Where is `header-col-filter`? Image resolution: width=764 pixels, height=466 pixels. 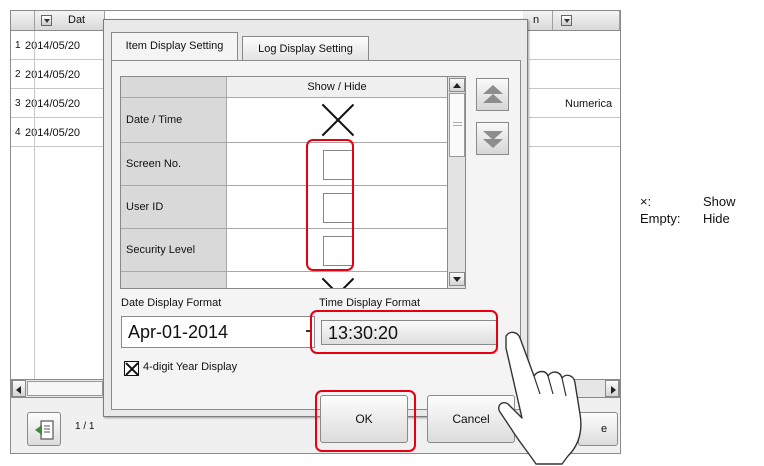
header-col-filter is located at coordinates (586, 21).